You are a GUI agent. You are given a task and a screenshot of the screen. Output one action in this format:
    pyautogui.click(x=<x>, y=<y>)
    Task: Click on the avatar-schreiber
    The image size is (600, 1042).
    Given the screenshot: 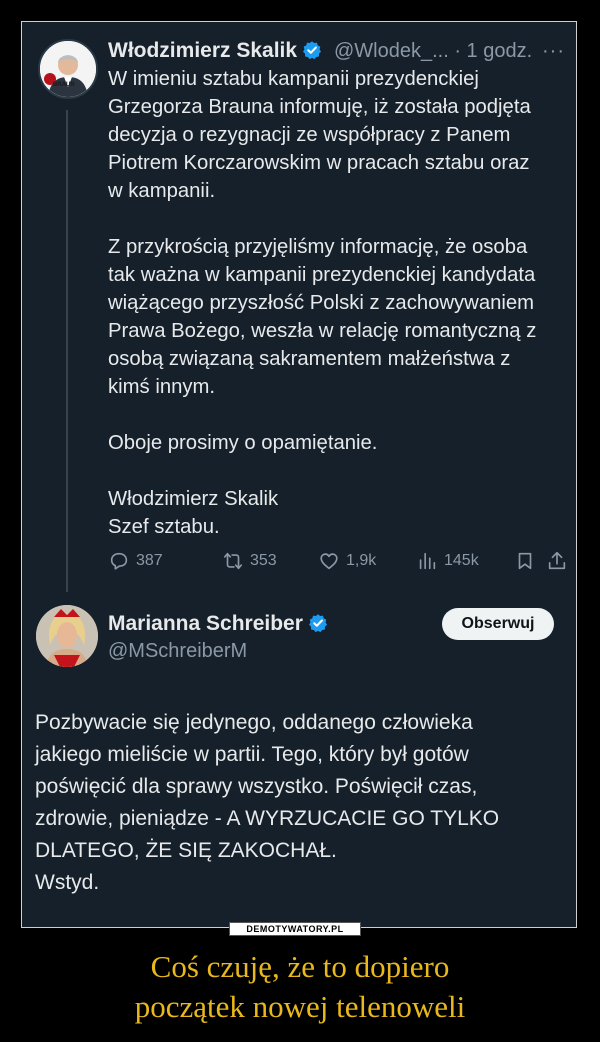 What is the action you would take?
    pyautogui.click(x=67, y=636)
    